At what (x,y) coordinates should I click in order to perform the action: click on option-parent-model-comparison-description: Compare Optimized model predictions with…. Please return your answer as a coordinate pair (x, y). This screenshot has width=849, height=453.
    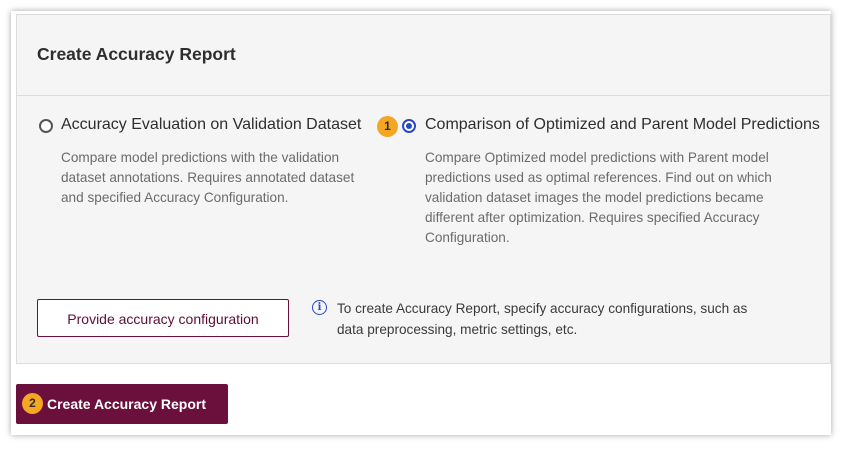
    Looking at the image, I should click on (598, 197).